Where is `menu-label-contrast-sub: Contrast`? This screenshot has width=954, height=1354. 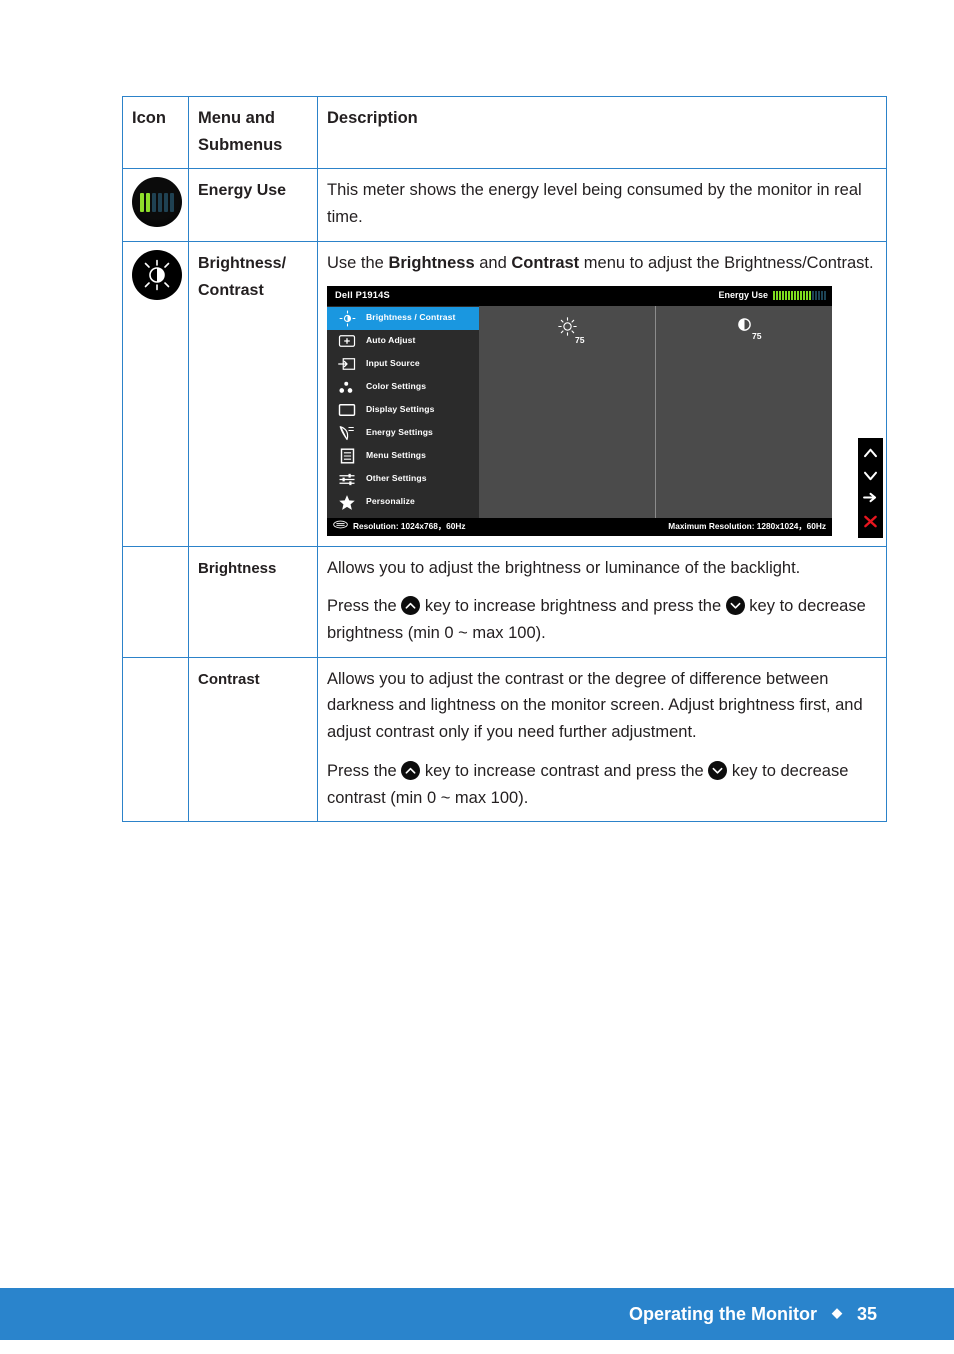
menu-label-contrast-sub: Contrast is located at coordinates (229, 679).